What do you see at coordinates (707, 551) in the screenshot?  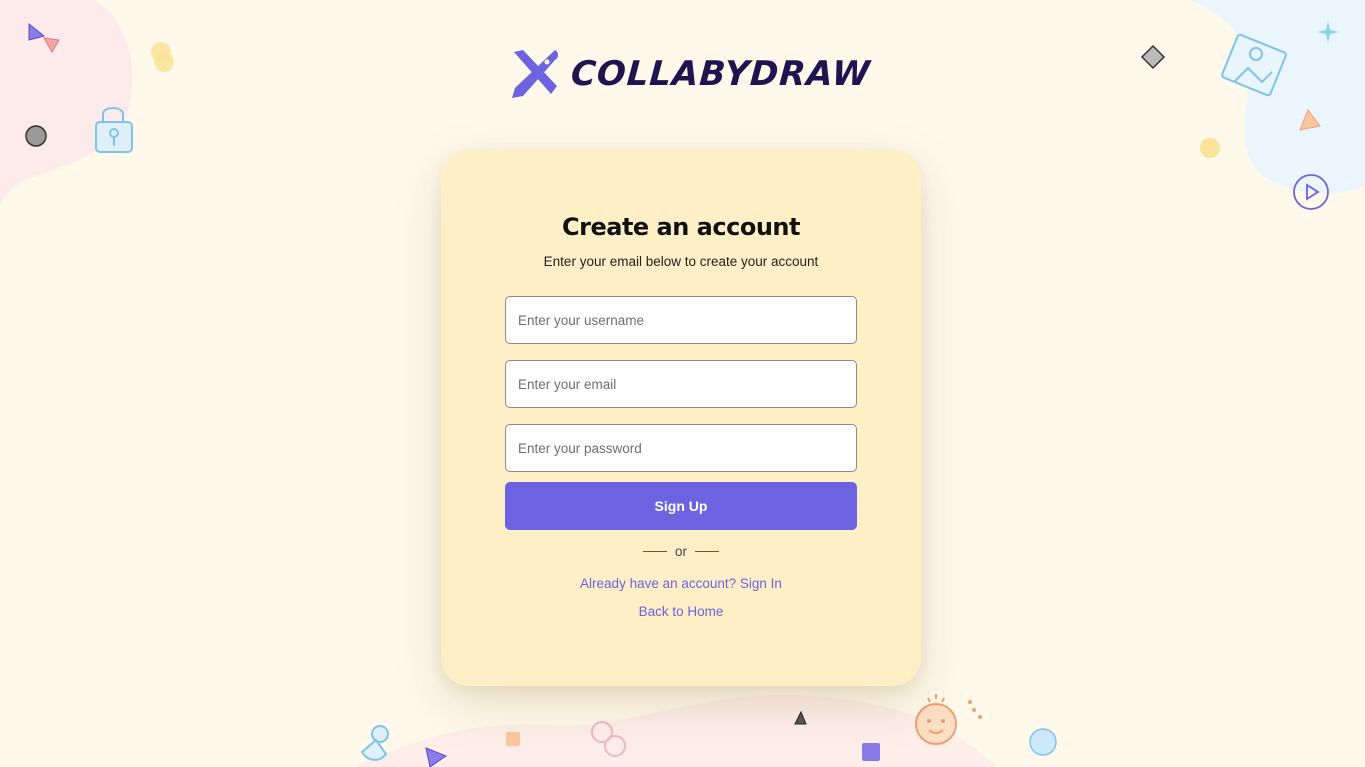 I see `divider-line-right` at bounding box center [707, 551].